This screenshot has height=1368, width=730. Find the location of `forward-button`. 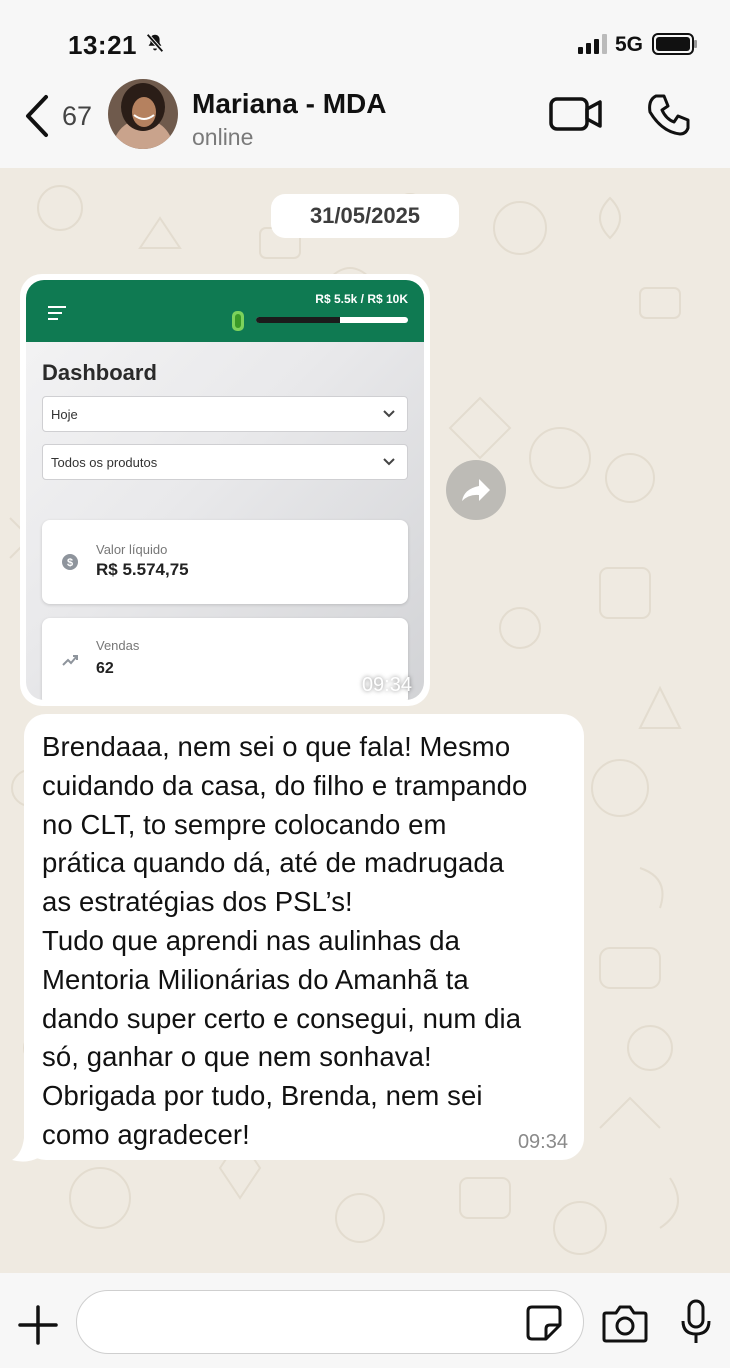

forward-button is located at coordinates (476, 490).